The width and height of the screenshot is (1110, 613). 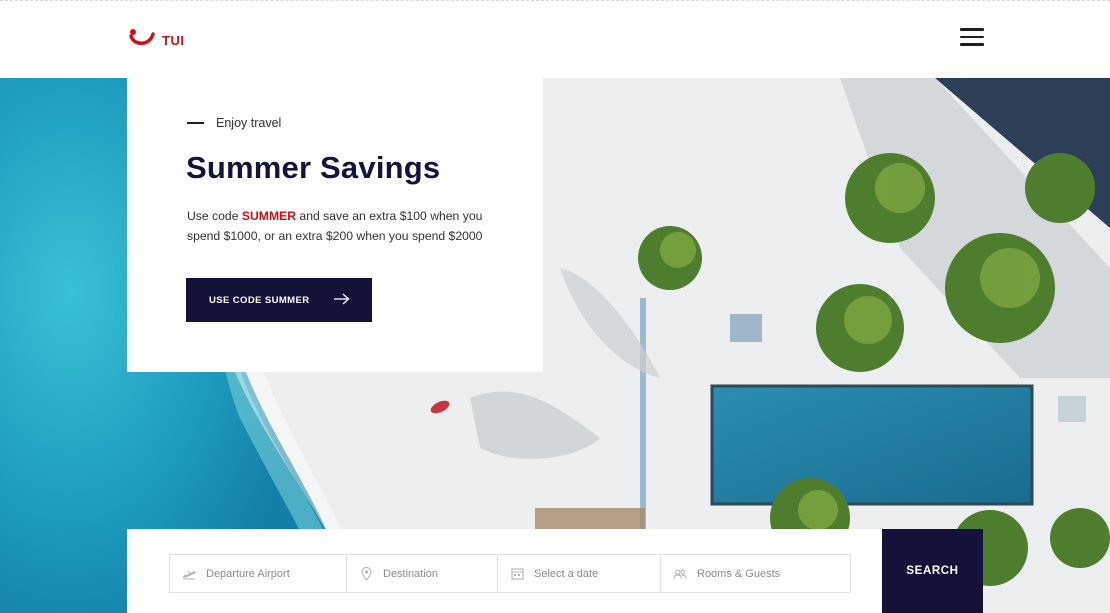 I want to click on rooms-guests-field: Rooms & Guests, so click(x=755, y=573).